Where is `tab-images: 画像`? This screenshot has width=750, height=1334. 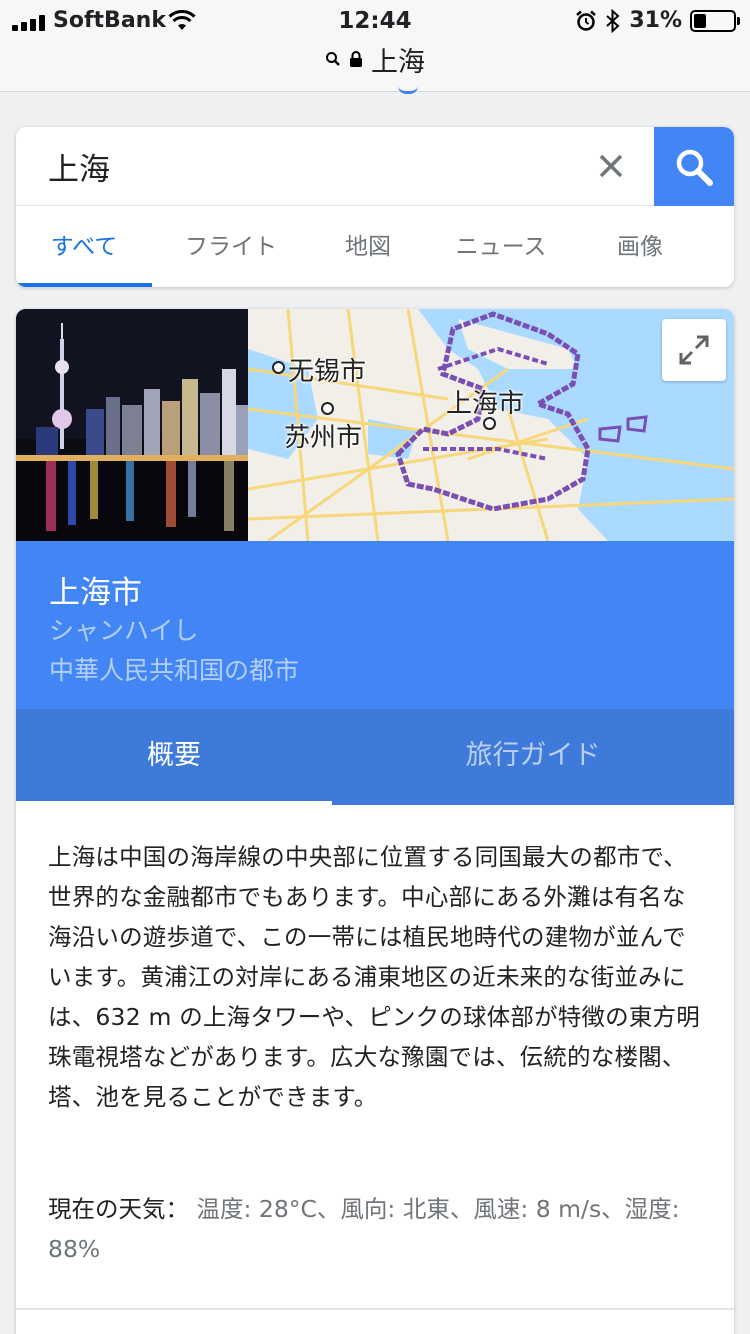
tab-images: 画像 is located at coordinates (640, 247).